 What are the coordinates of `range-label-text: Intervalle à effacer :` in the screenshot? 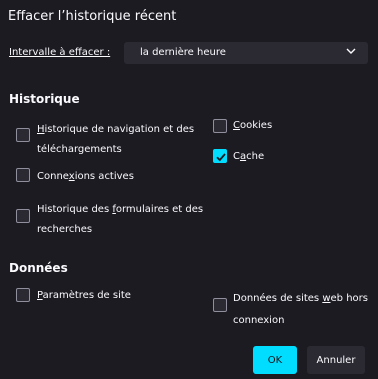 It's located at (60, 52).